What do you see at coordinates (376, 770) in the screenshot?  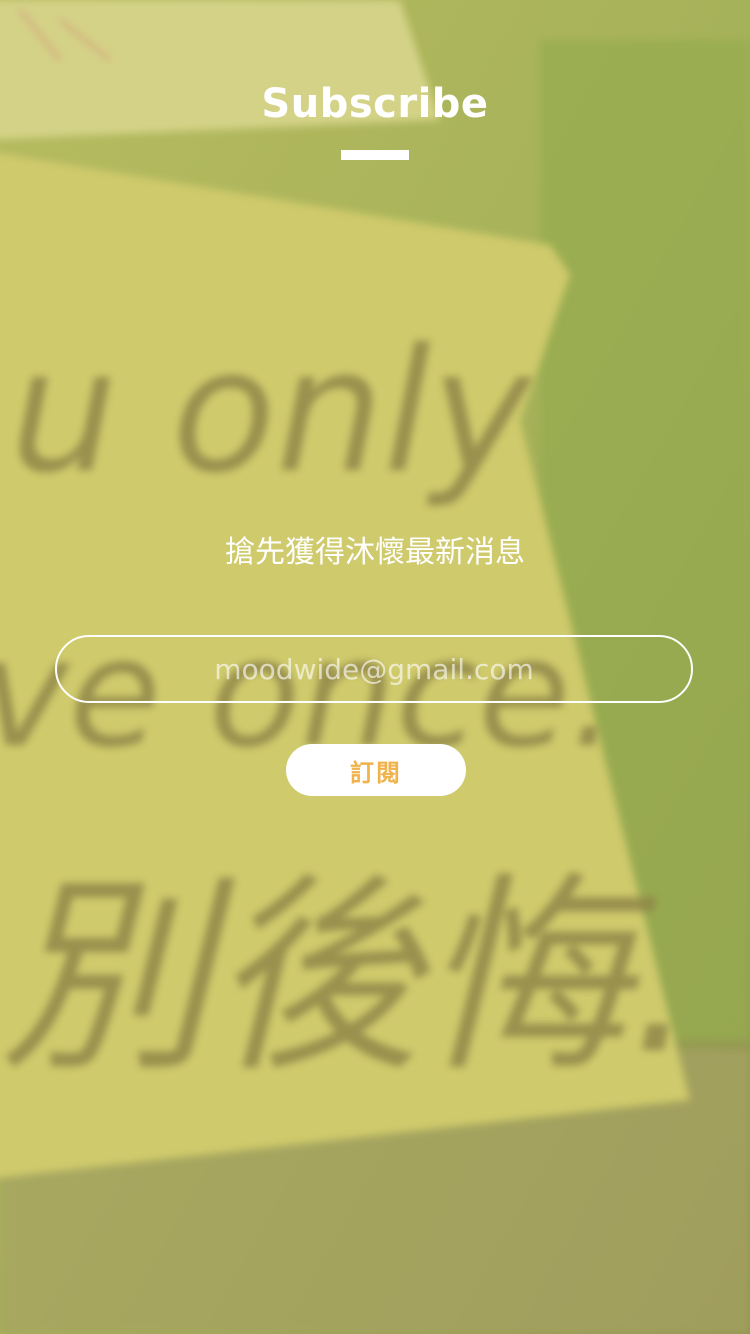 I see `subscribe-button: 訂閱` at bounding box center [376, 770].